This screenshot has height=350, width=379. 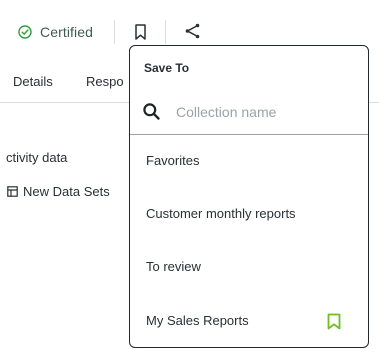 What do you see at coordinates (67, 32) in the screenshot?
I see `certified-label: Certified` at bounding box center [67, 32].